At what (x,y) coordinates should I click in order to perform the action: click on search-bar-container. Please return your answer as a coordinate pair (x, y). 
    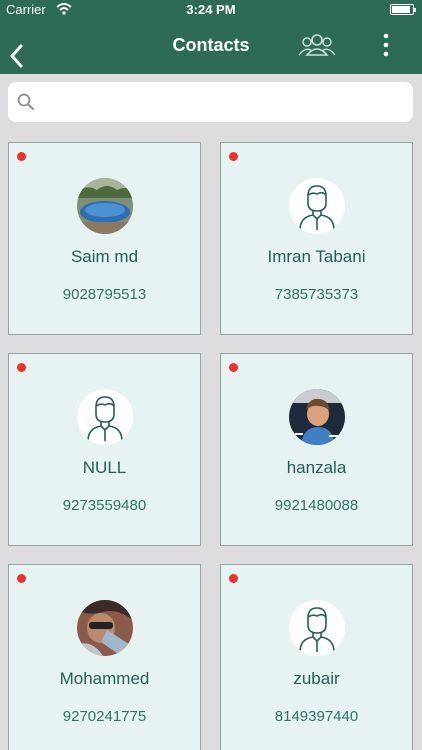
    Looking at the image, I should click on (211, 102).